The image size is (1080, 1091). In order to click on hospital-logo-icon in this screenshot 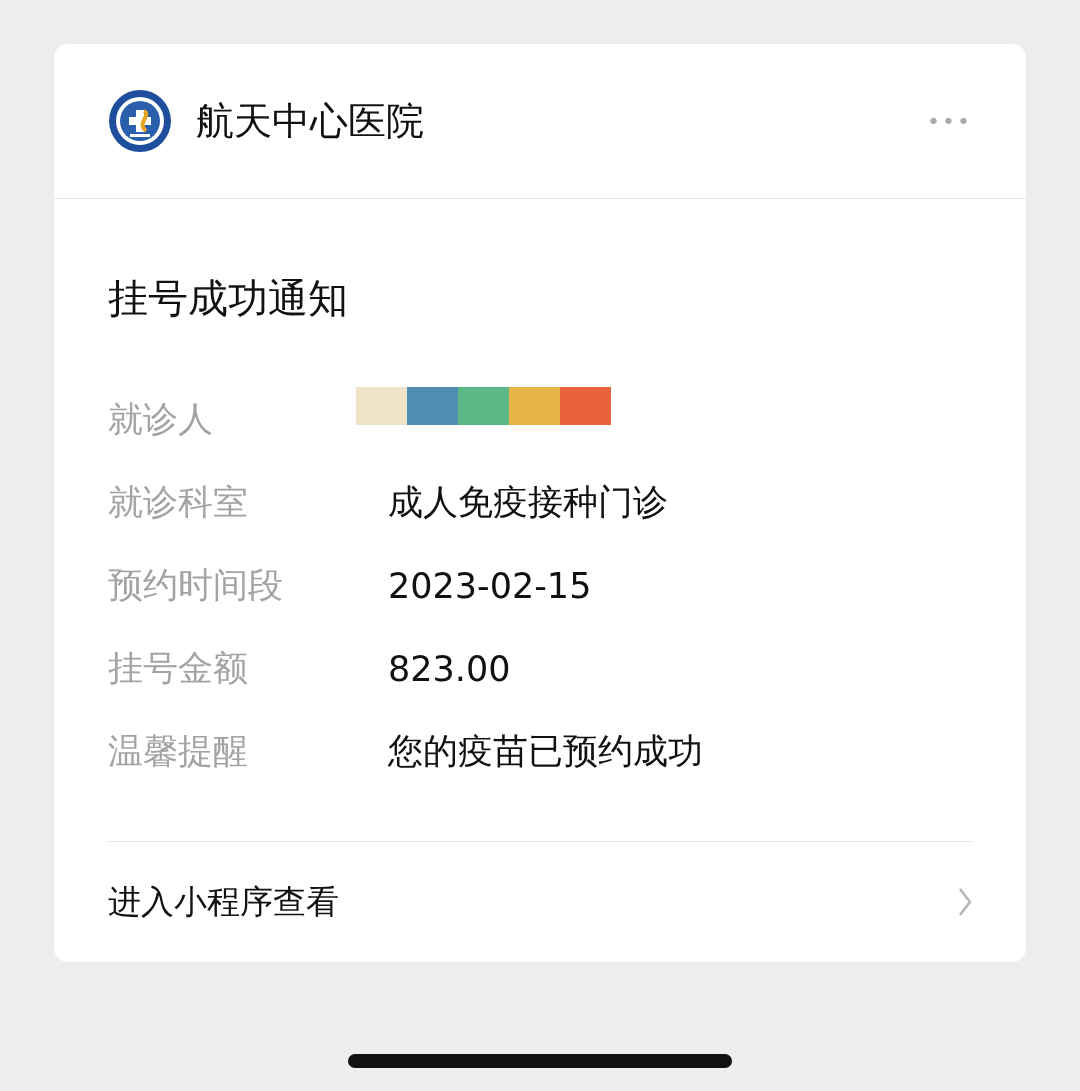, I will do `click(140, 121)`.